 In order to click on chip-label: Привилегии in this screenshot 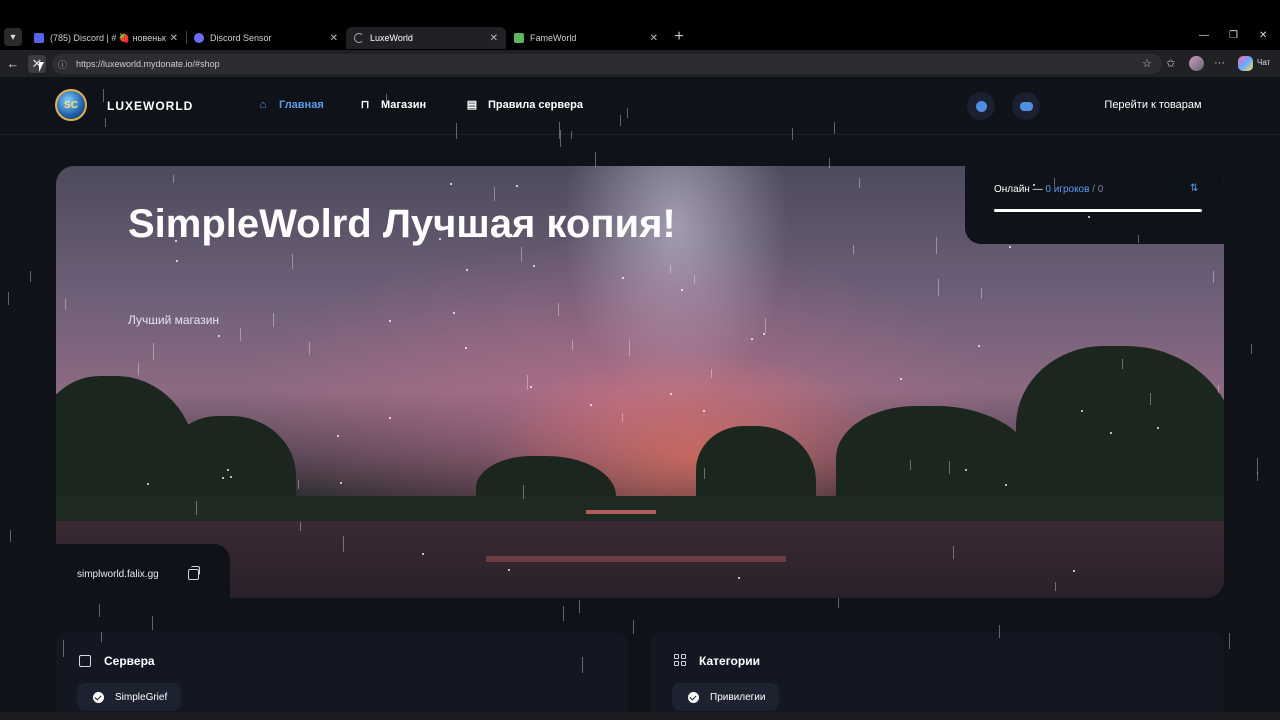, I will do `click(738, 697)`.